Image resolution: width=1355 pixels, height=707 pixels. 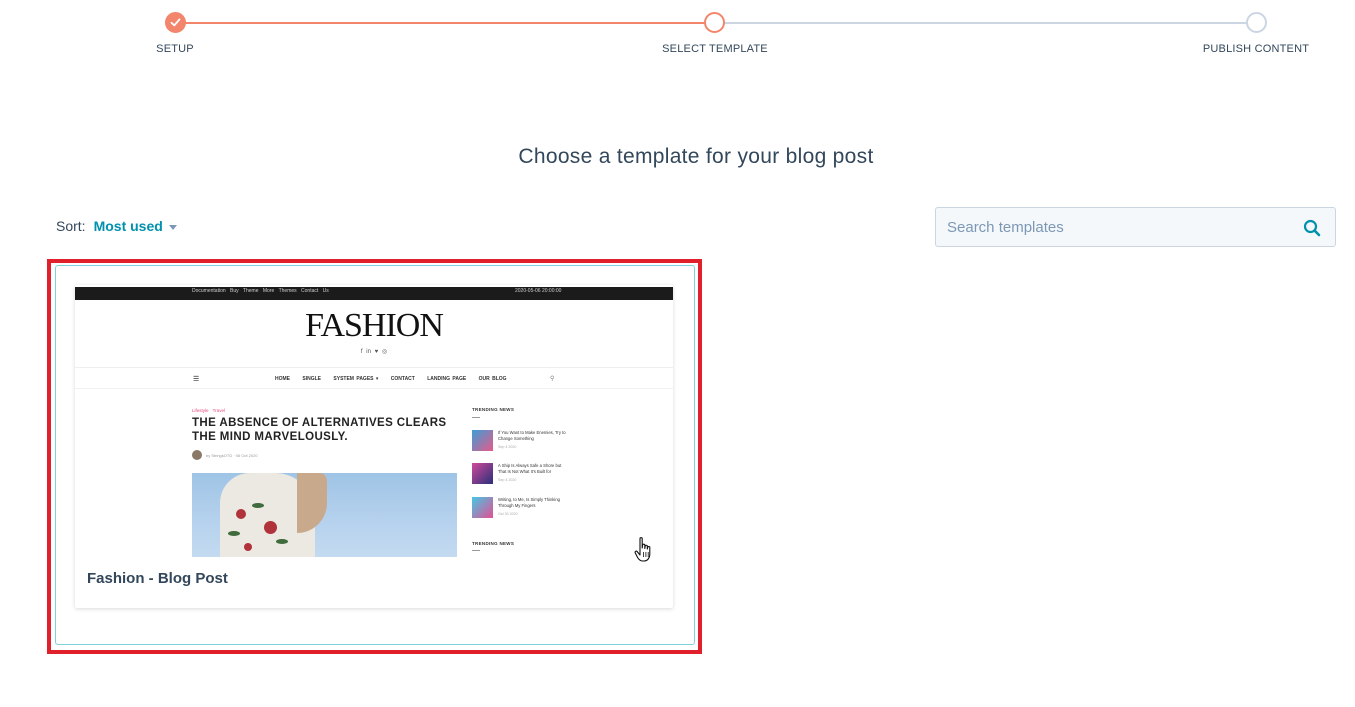 What do you see at coordinates (128, 226) in the screenshot?
I see `sort-dropdown: Most used` at bounding box center [128, 226].